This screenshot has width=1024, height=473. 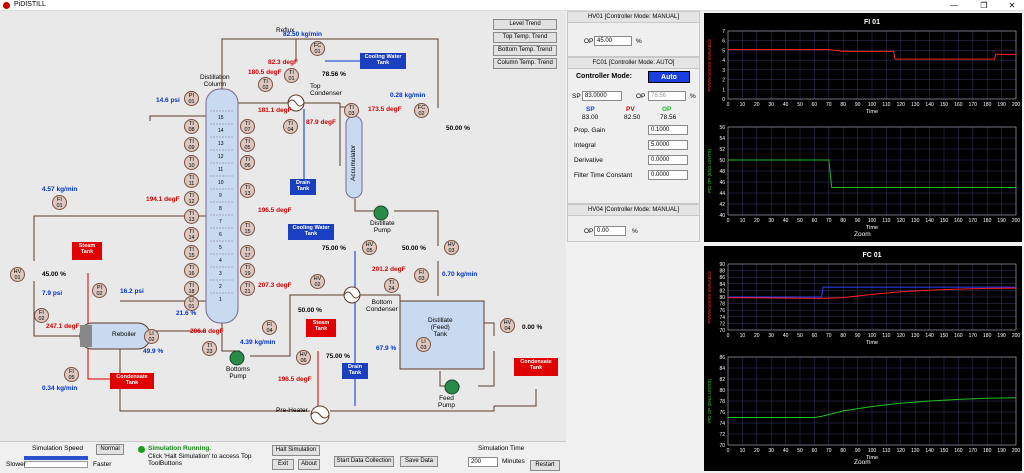 I want to click on li03-bubble: LI 03, so click(x=423, y=344).